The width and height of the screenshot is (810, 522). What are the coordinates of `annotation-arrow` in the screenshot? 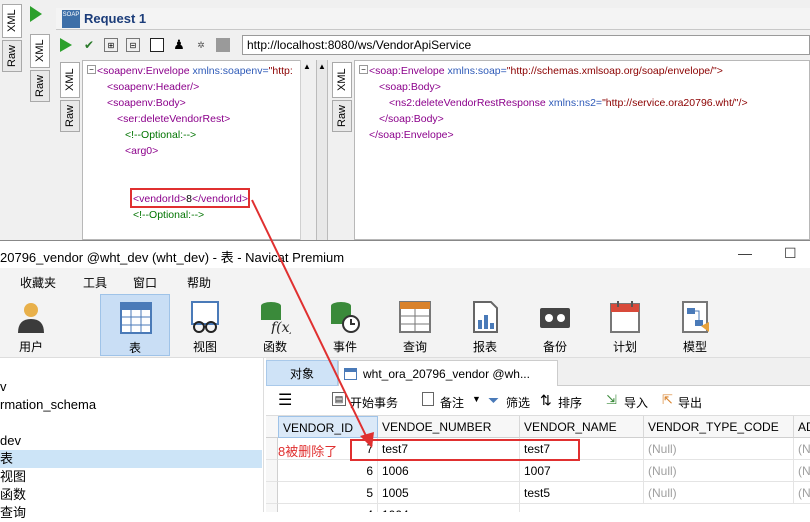 It's located at (312, 323).